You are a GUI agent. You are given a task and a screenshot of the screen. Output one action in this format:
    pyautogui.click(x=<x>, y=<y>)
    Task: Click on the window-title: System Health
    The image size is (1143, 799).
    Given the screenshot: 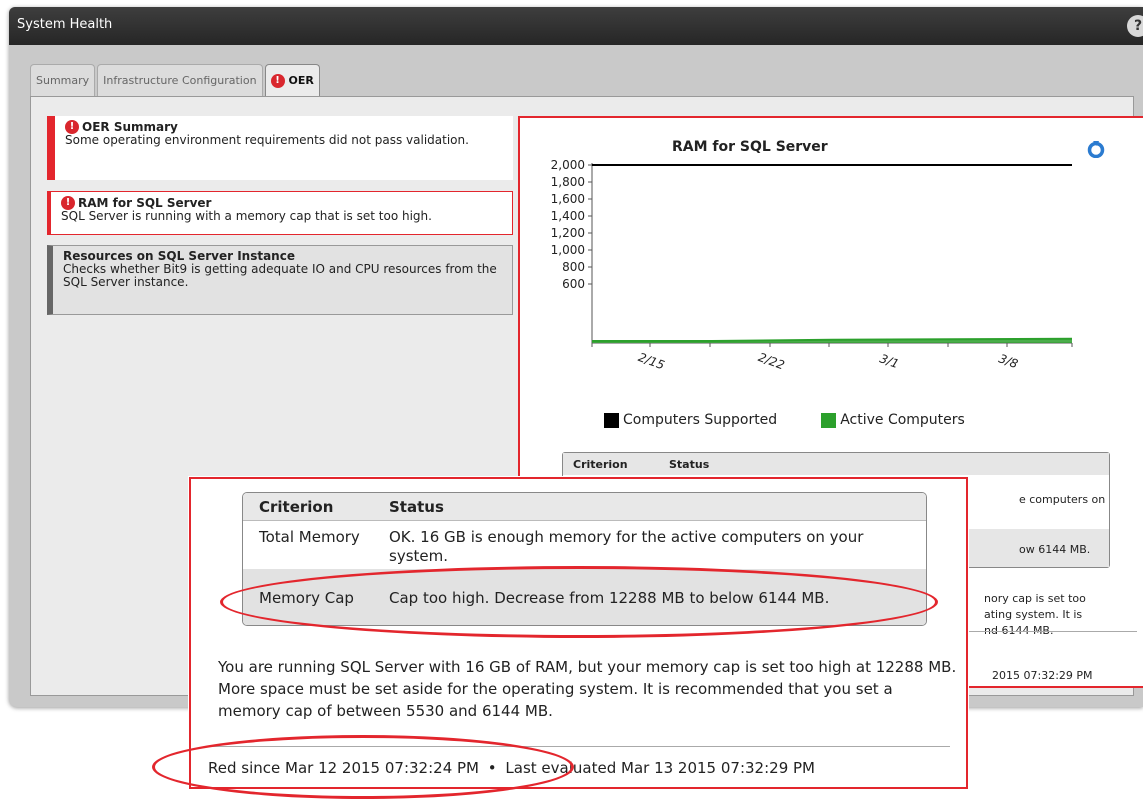 What is the action you would take?
    pyautogui.click(x=65, y=24)
    